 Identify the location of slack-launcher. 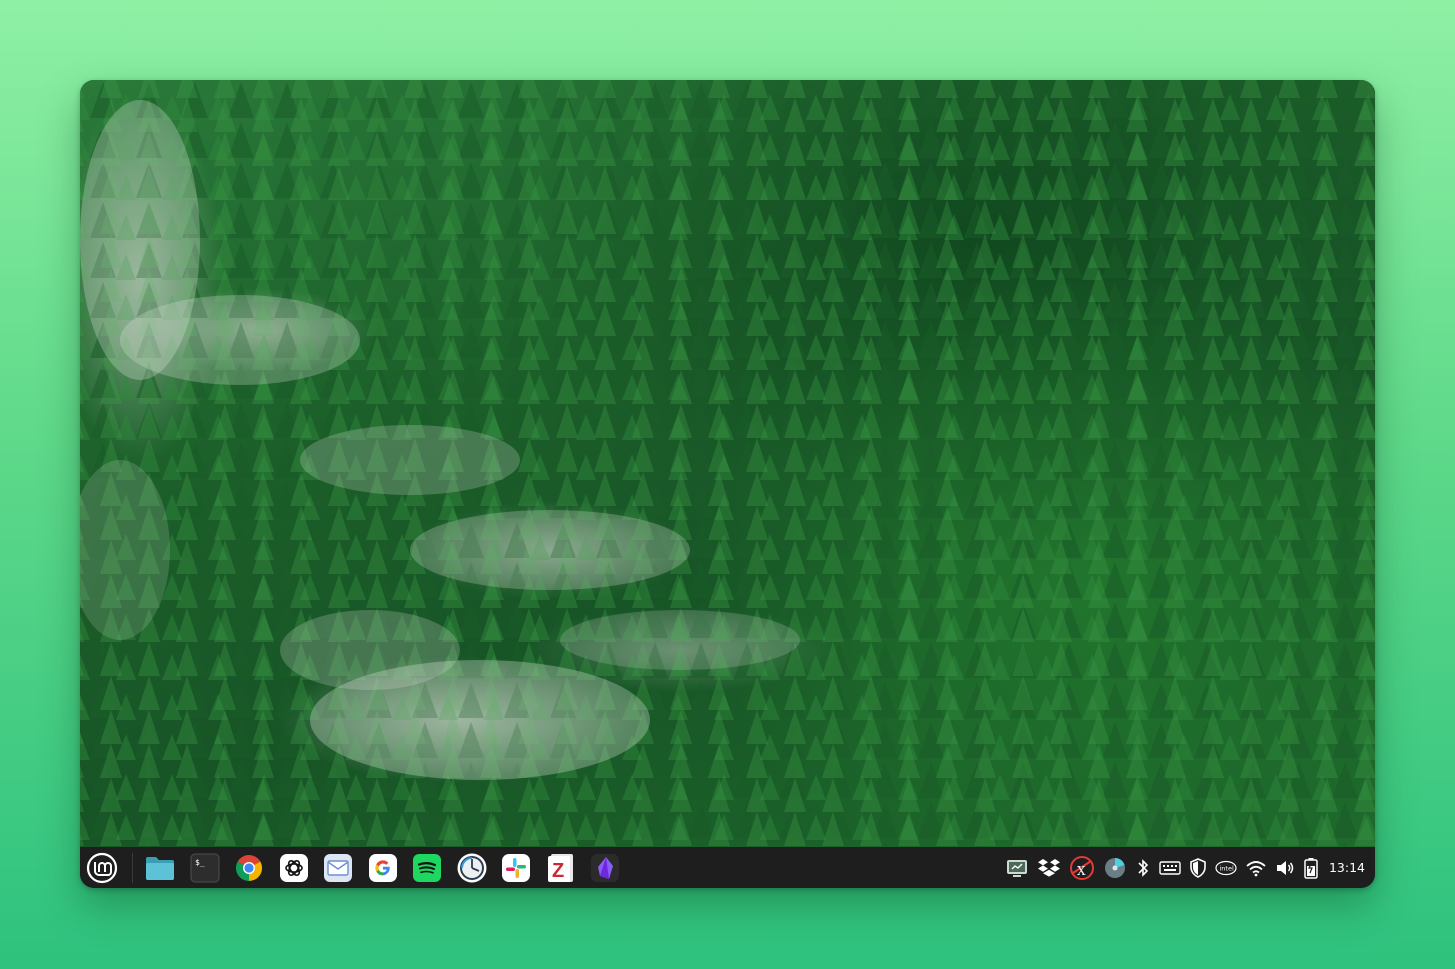
(516, 868).